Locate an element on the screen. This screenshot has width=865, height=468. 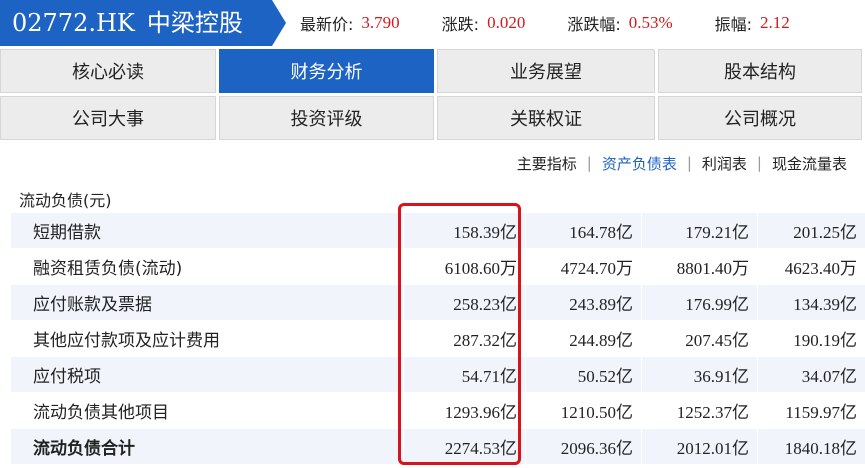
cell-value: 1840.18亿 is located at coordinates (810, 446).